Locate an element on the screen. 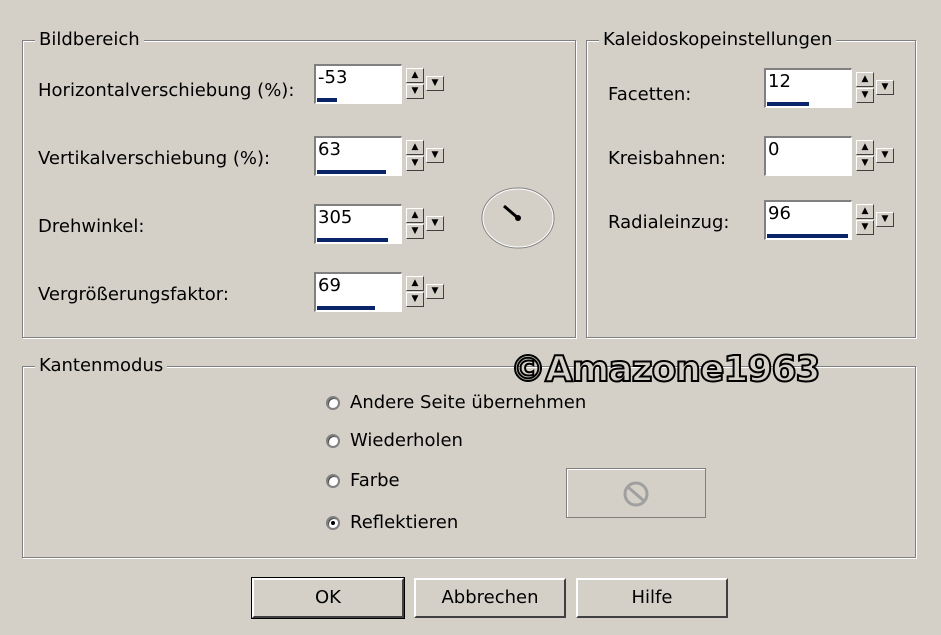  facetten-reset-button: ▼ is located at coordinates (885, 87).